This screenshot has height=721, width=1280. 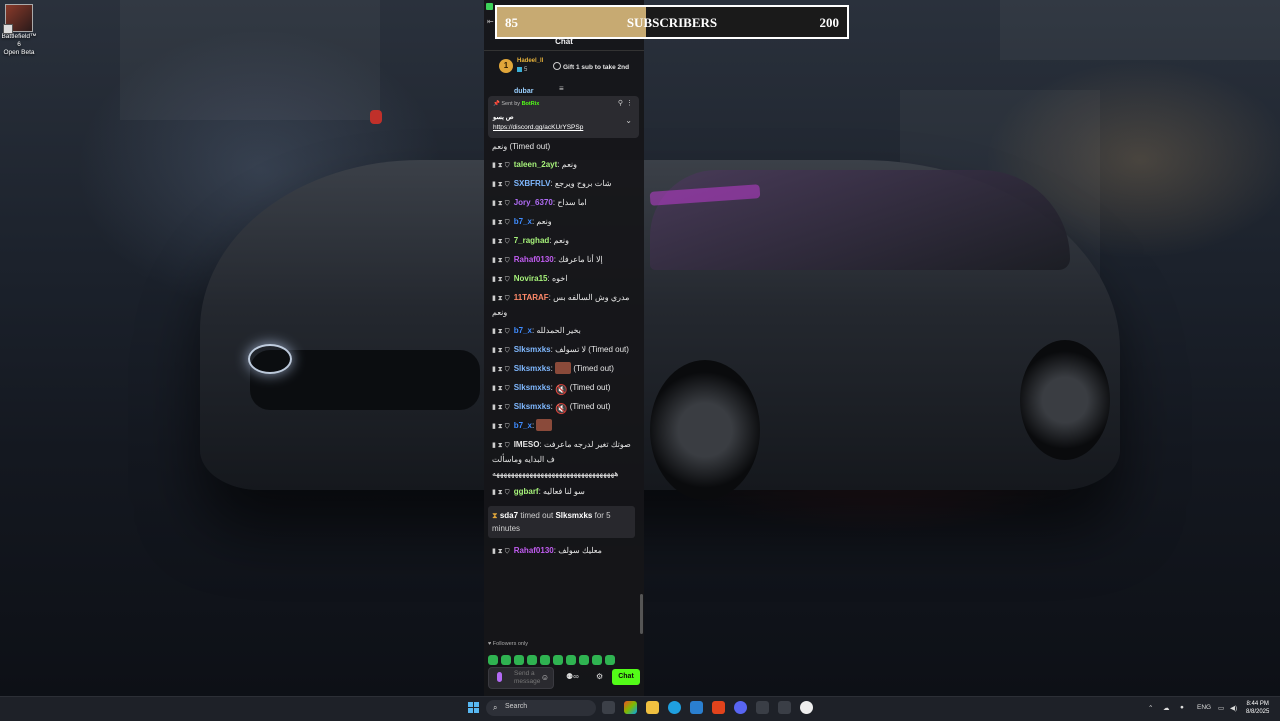 I want to click on start-button, so click(x=474, y=708).